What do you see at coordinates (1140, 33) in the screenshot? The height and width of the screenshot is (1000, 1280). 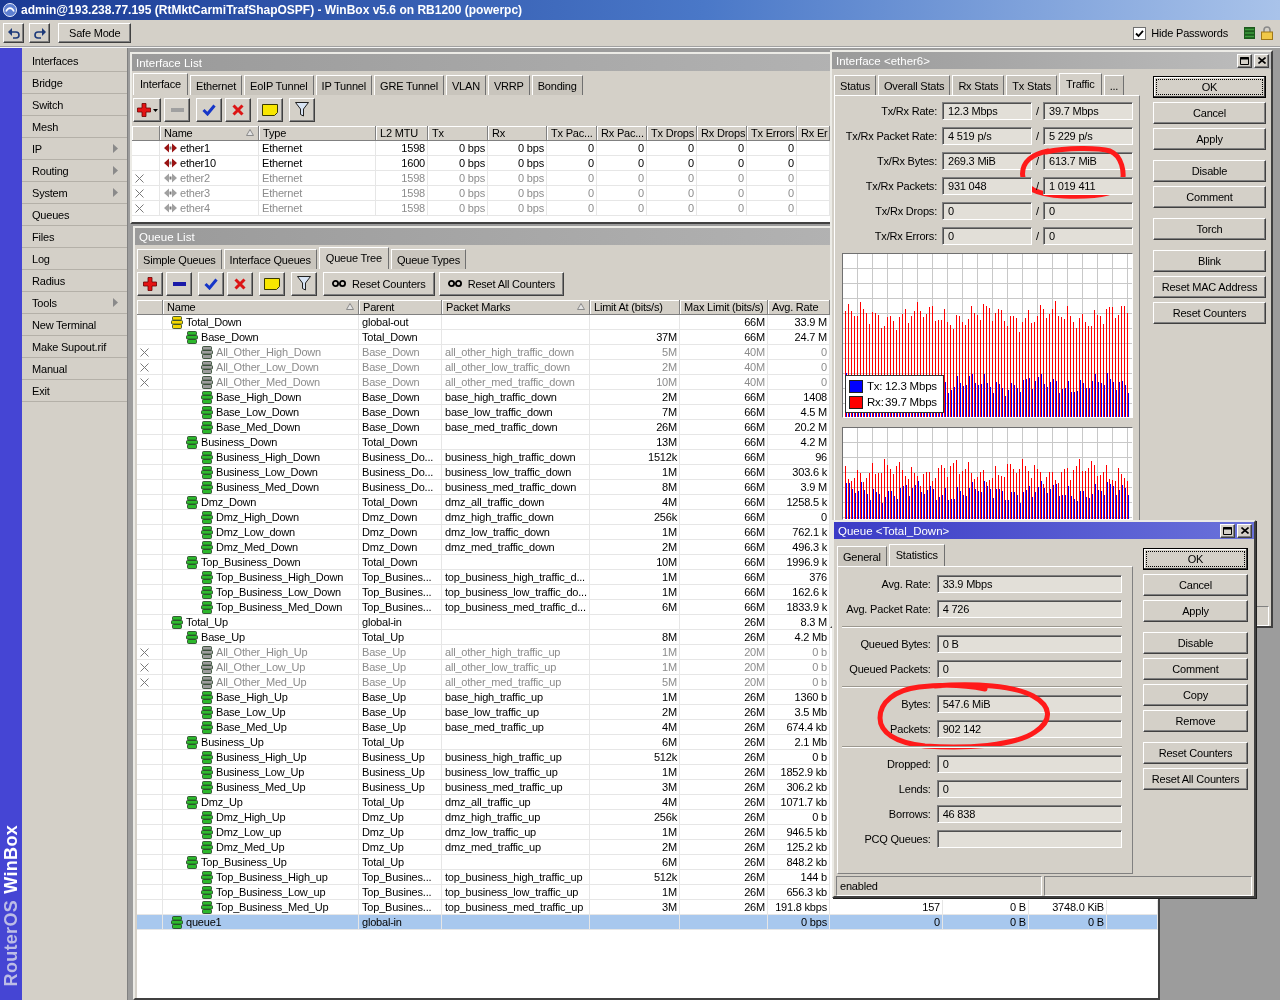 I see `checkbox` at bounding box center [1140, 33].